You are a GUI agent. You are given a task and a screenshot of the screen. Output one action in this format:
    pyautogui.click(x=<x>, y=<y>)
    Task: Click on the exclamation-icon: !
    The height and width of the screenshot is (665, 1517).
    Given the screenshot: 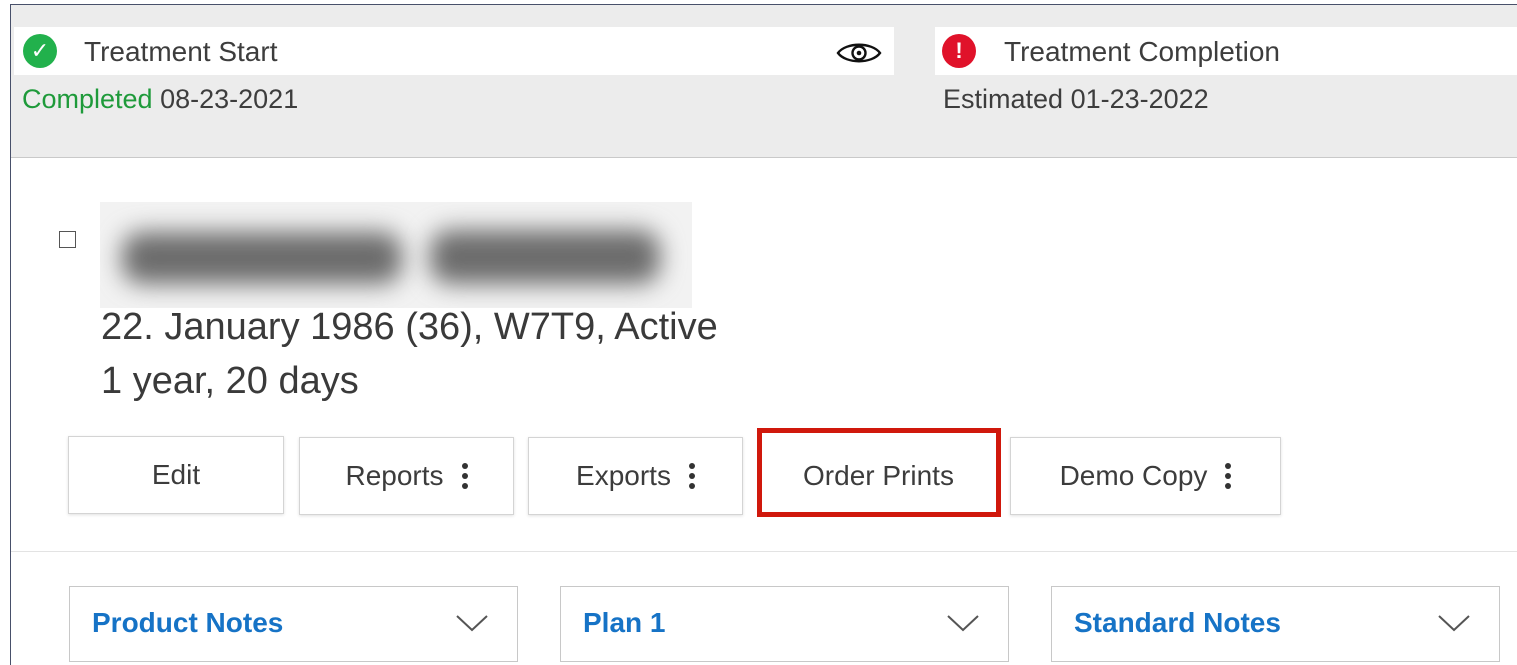 What is the action you would take?
    pyautogui.click(x=959, y=51)
    